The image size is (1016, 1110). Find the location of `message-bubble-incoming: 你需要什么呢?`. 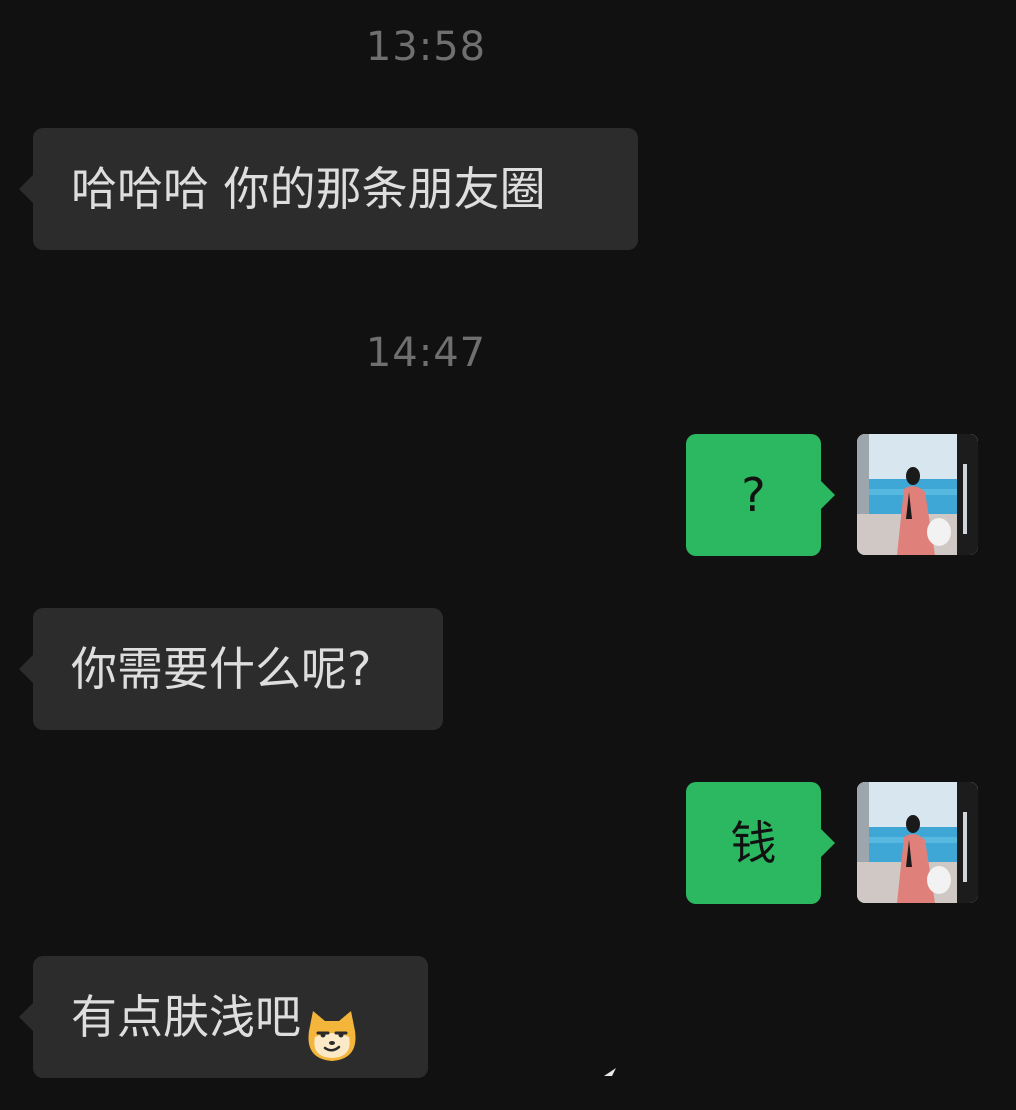

message-bubble-incoming: 你需要什么呢? is located at coordinates (231, 669).